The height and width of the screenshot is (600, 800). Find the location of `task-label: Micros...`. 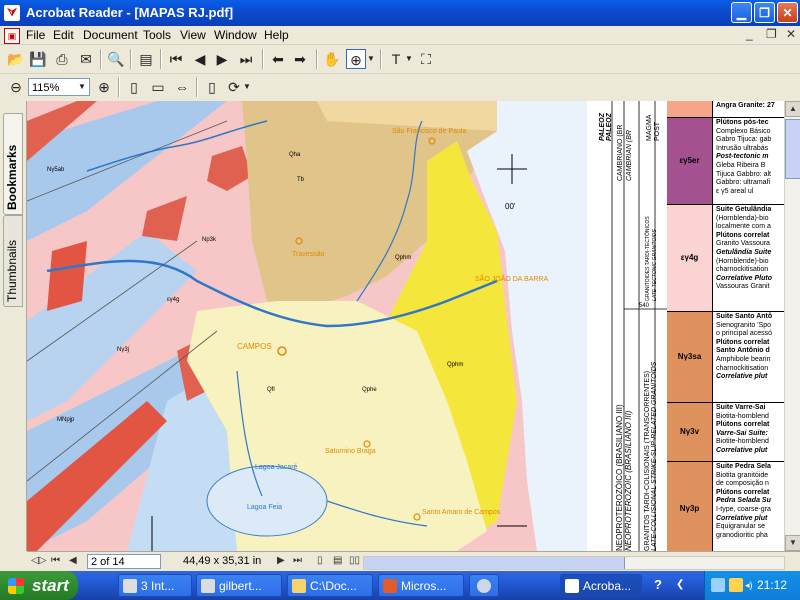

task-label: Micros... is located at coordinates (424, 586).